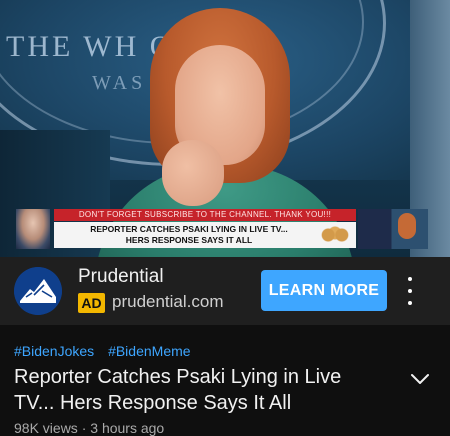  I want to click on laughing-emoji-icon, so click(335, 235).